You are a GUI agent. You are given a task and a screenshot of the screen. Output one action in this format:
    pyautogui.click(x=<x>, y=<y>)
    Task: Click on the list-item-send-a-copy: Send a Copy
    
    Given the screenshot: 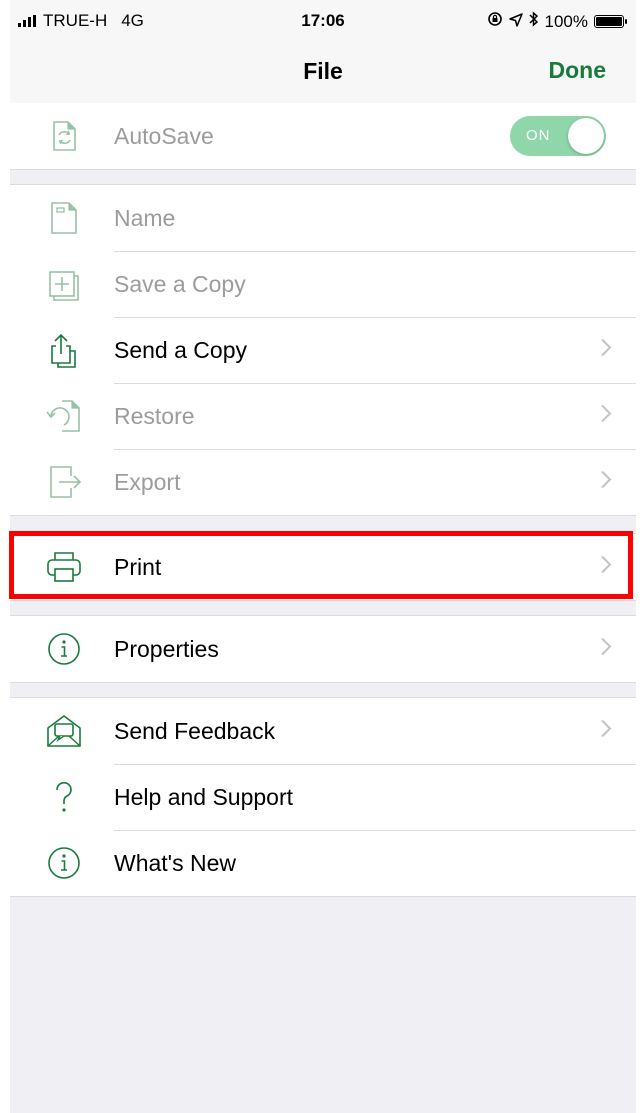 What is the action you would take?
    pyautogui.click(x=323, y=350)
    